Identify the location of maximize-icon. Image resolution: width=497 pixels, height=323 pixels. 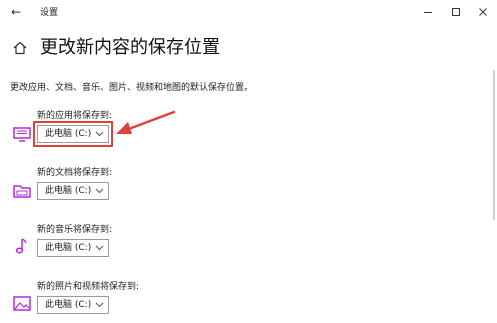
(456, 12).